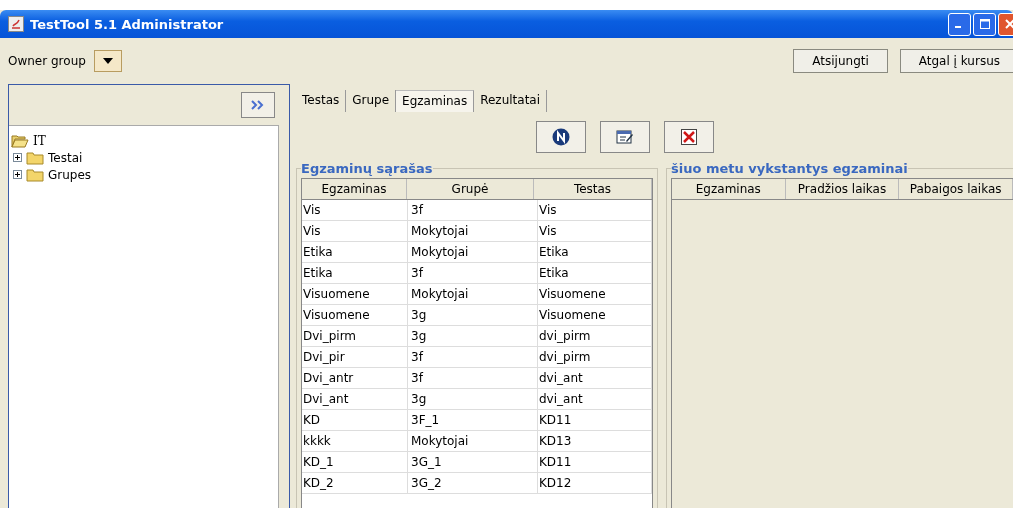 This screenshot has width=1013, height=508. I want to click on window-title: TestTool 5.1 Administrator, so click(127, 24).